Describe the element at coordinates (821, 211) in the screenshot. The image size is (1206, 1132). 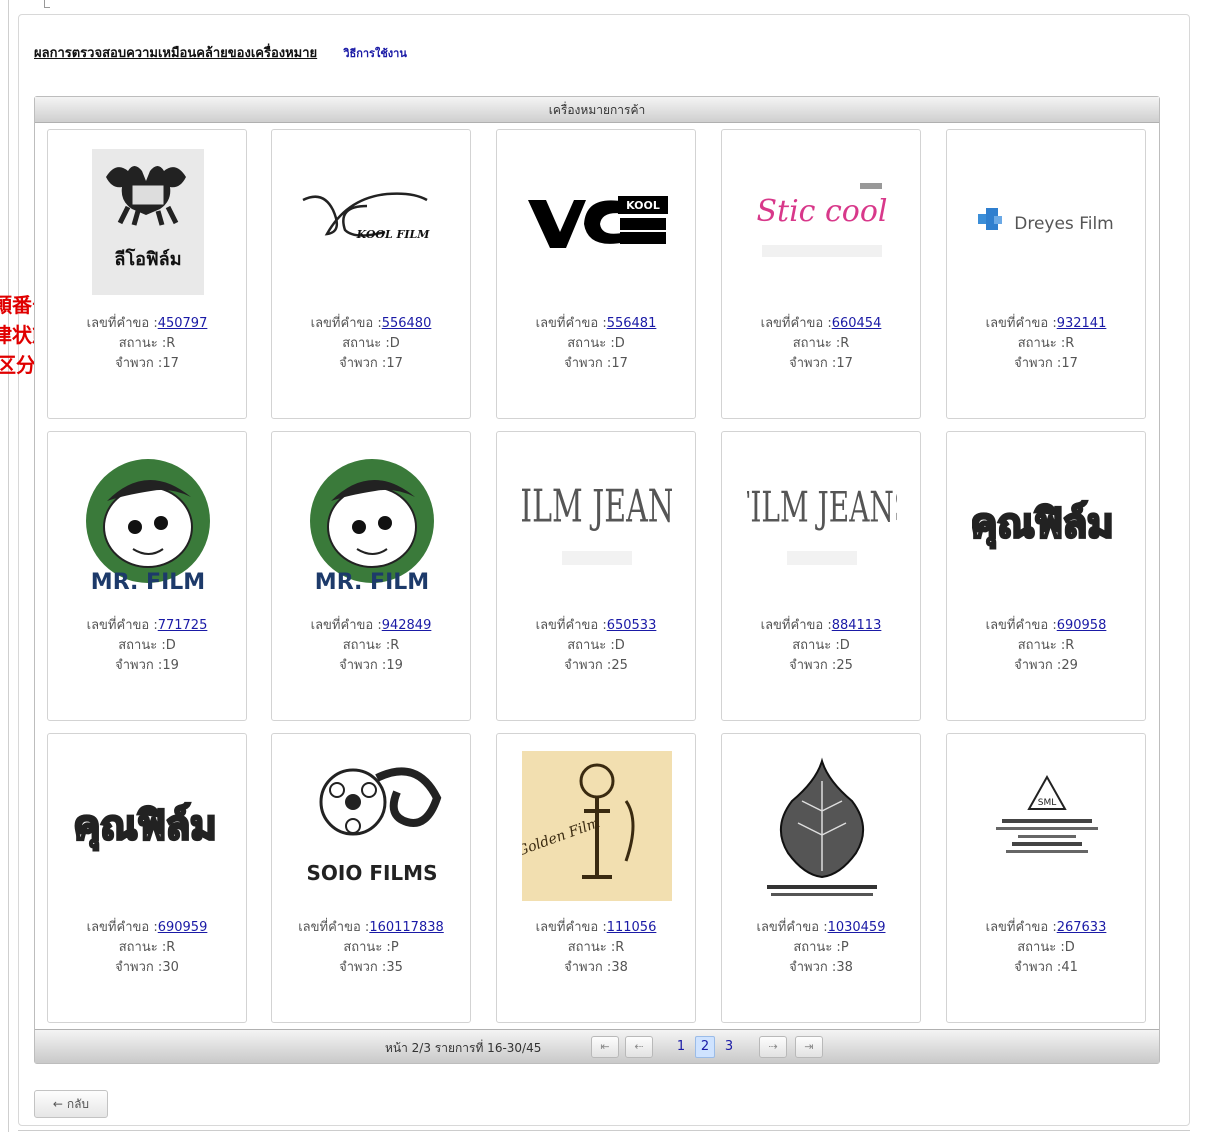
I see `svg-text: Stic cool` at that location.